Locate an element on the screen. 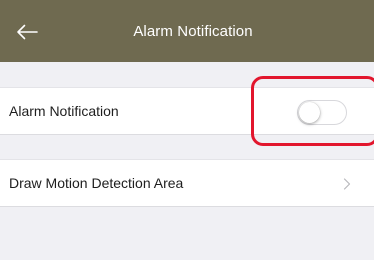 Image resolution: width=374 pixels, height=260 pixels. page-title: Alarm Notification is located at coordinates (193, 31).